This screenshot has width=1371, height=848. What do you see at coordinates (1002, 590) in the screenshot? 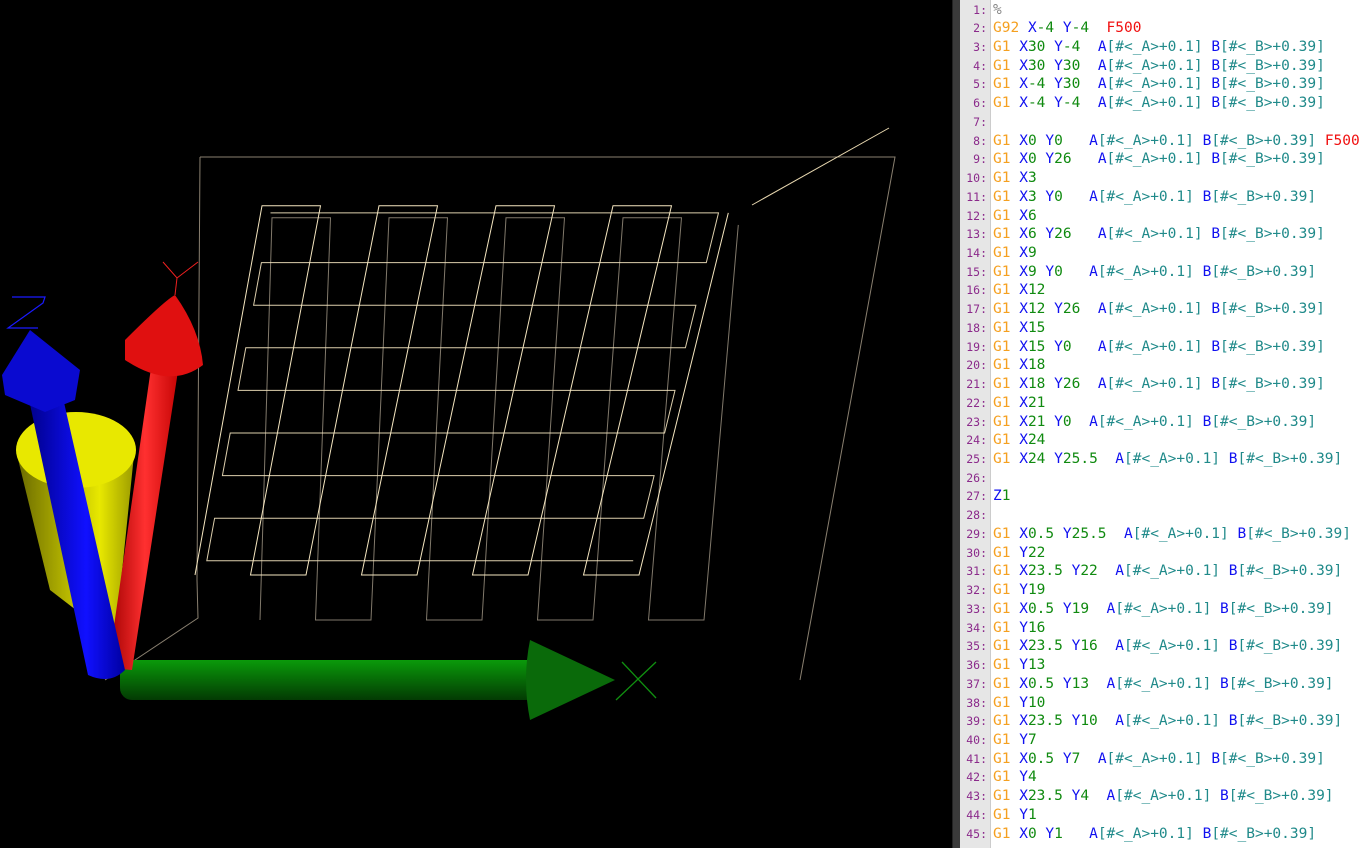
I see `code-line: 32: G1 Y19` at bounding box center [1002, 590].